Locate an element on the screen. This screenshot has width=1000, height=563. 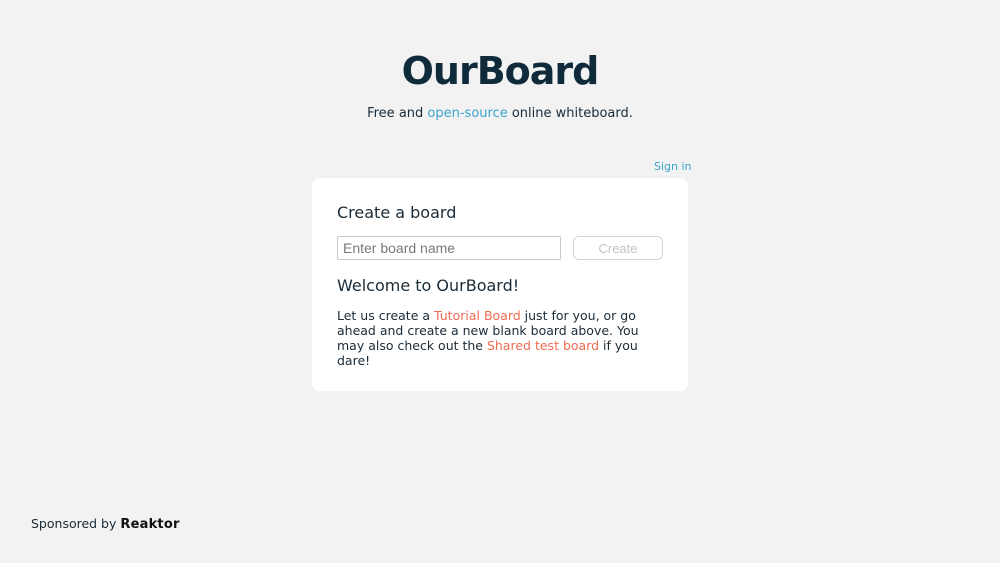
shared-test-board-link: Shared test board is located at coordinates (543, 345).